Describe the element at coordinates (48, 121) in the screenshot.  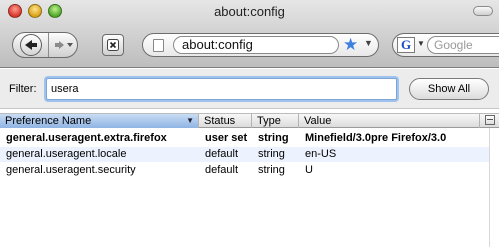
I see `column-label: Preference Name` at that location.